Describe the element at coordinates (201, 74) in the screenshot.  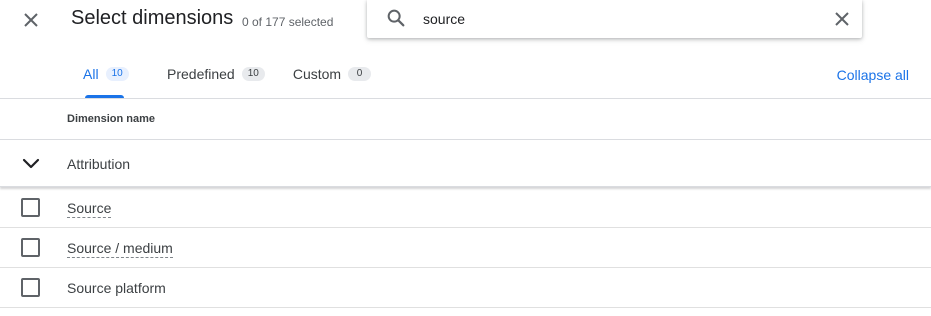
I see `tab-label: Predefined` at that location.